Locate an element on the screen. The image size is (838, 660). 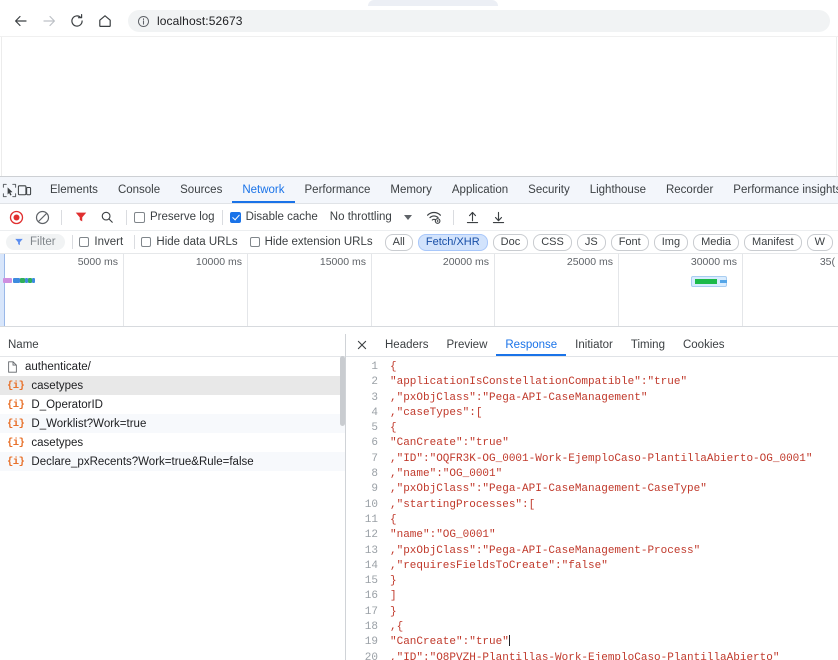
reload-icon is located at coordinates (77, 21).